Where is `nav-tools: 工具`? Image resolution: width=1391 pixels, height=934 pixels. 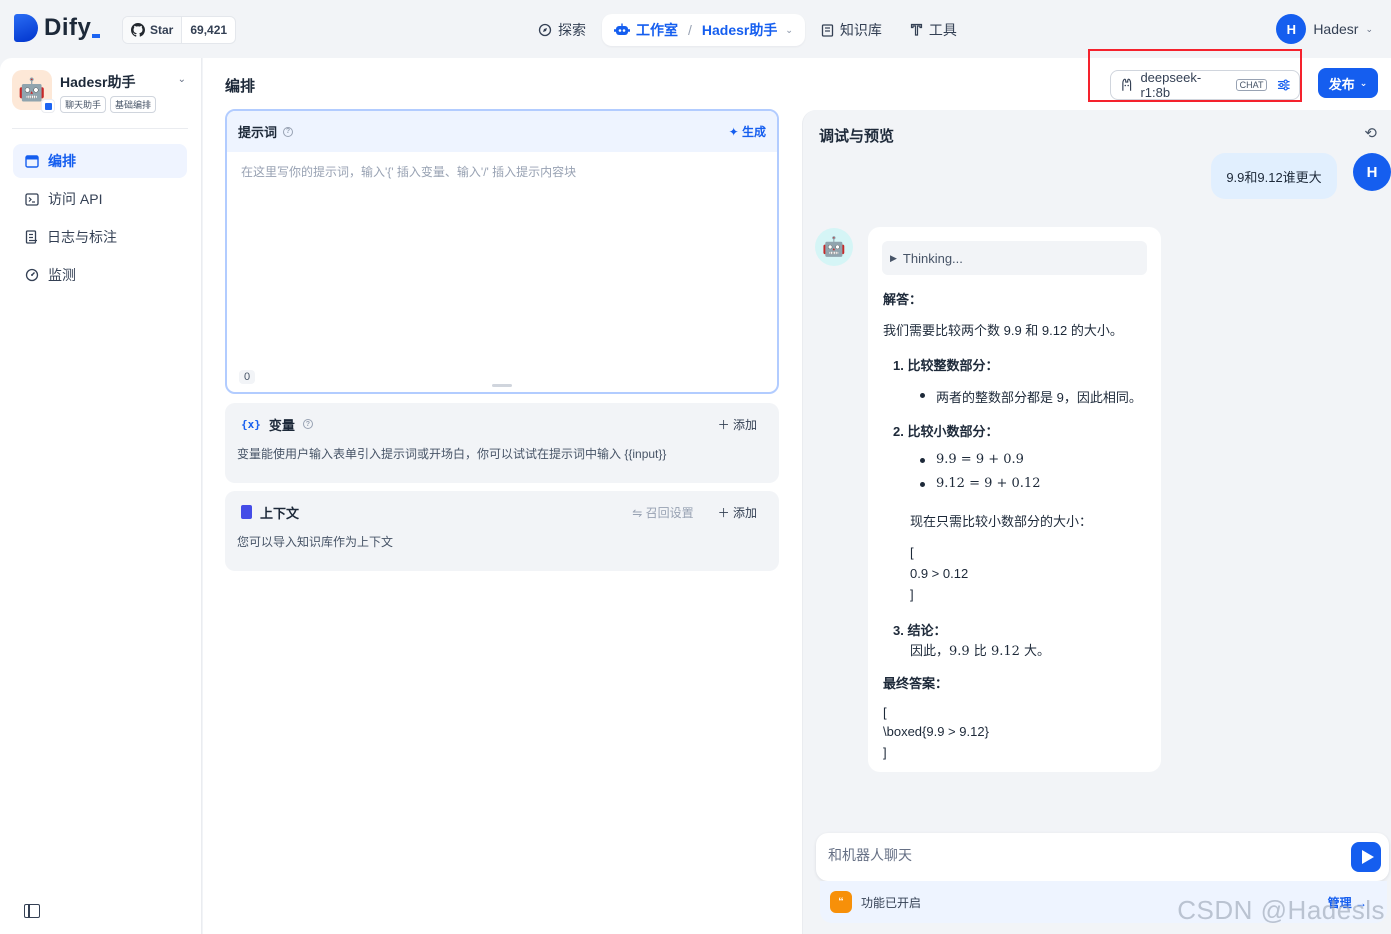
nav-tools: 工具 is located at coordinates (933, 30).